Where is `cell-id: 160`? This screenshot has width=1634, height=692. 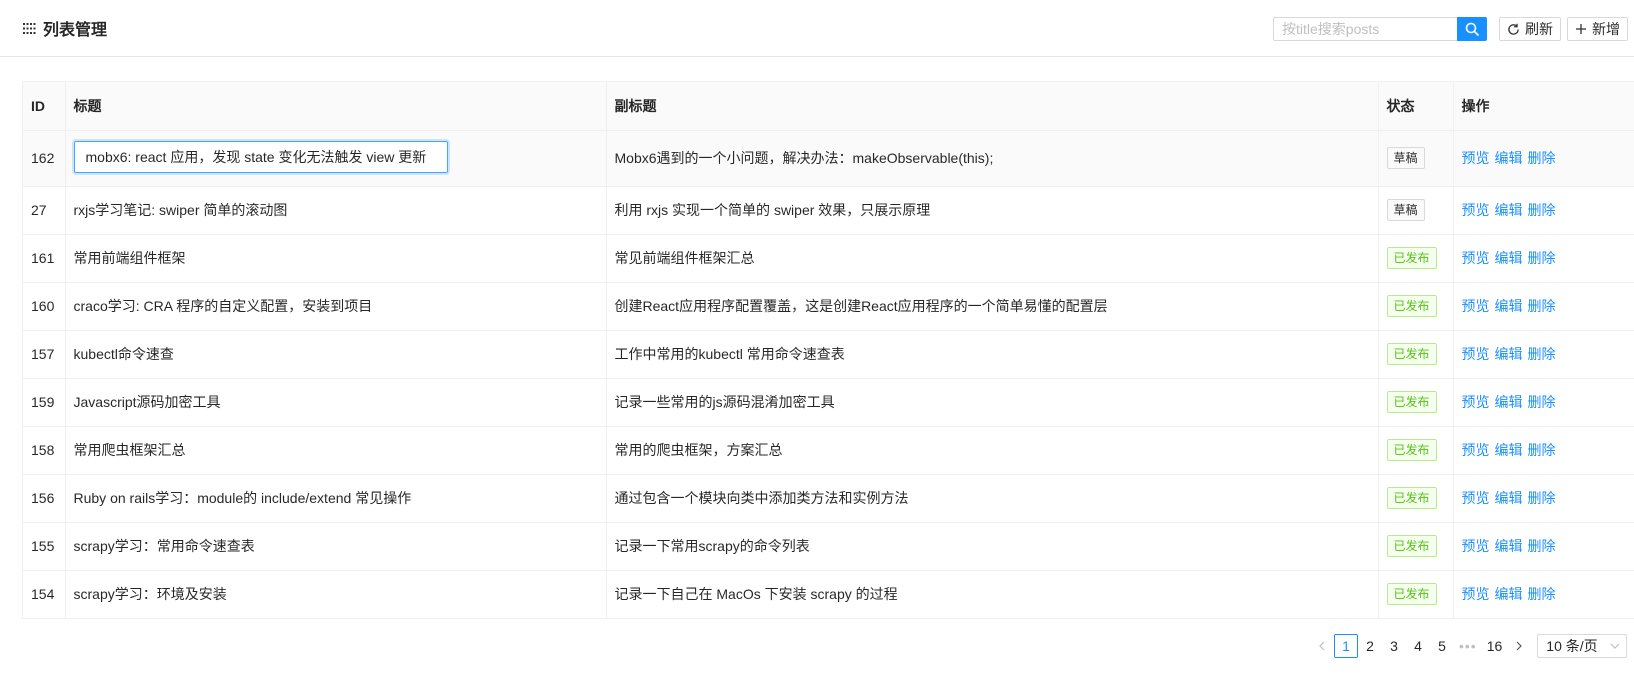 cell-id: 160 is located at coordinates (44, 306).